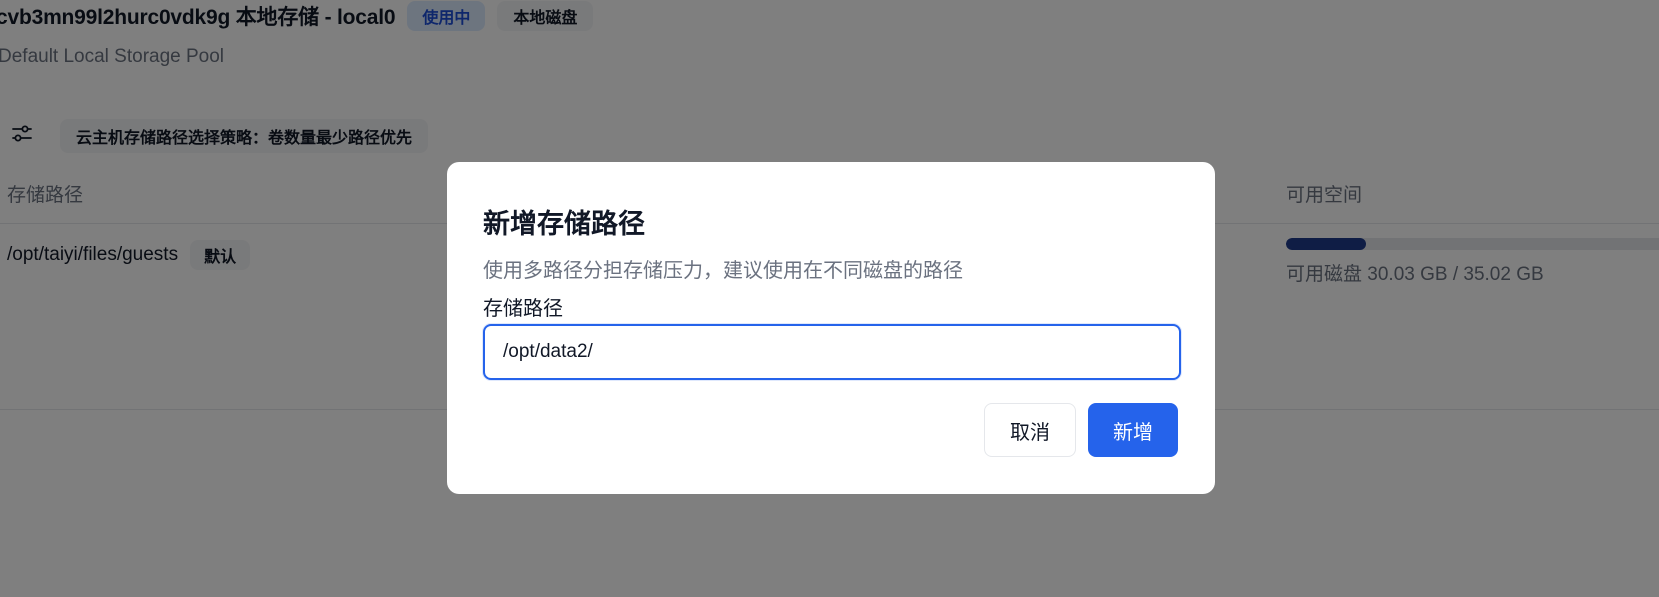 The width and height of the screenshot is (1659, 597). Describe the element at coordinates (1030, 430) in the screenshot. I see `cancel-button: 取消` at that location.